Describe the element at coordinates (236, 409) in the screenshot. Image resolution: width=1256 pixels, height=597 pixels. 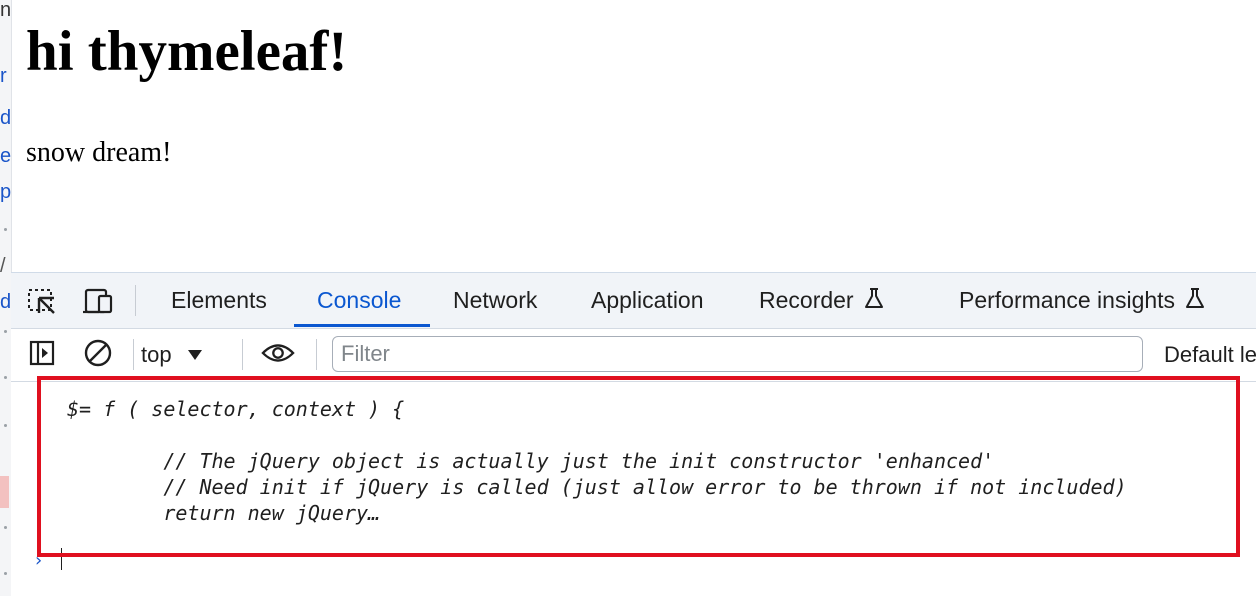
I see `code-line: $= f ( selector, context ) {` at that location.